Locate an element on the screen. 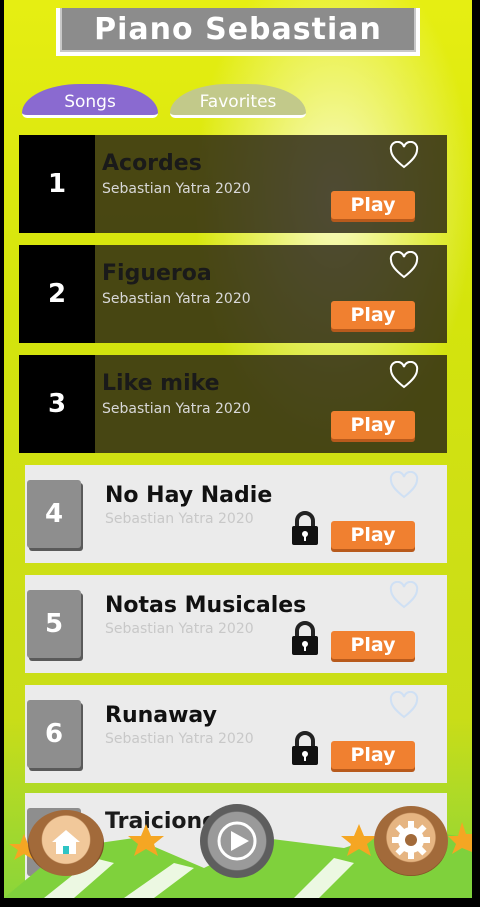 This screenshot has width=480, height=907. home-button is located at coordinates (66, 843).